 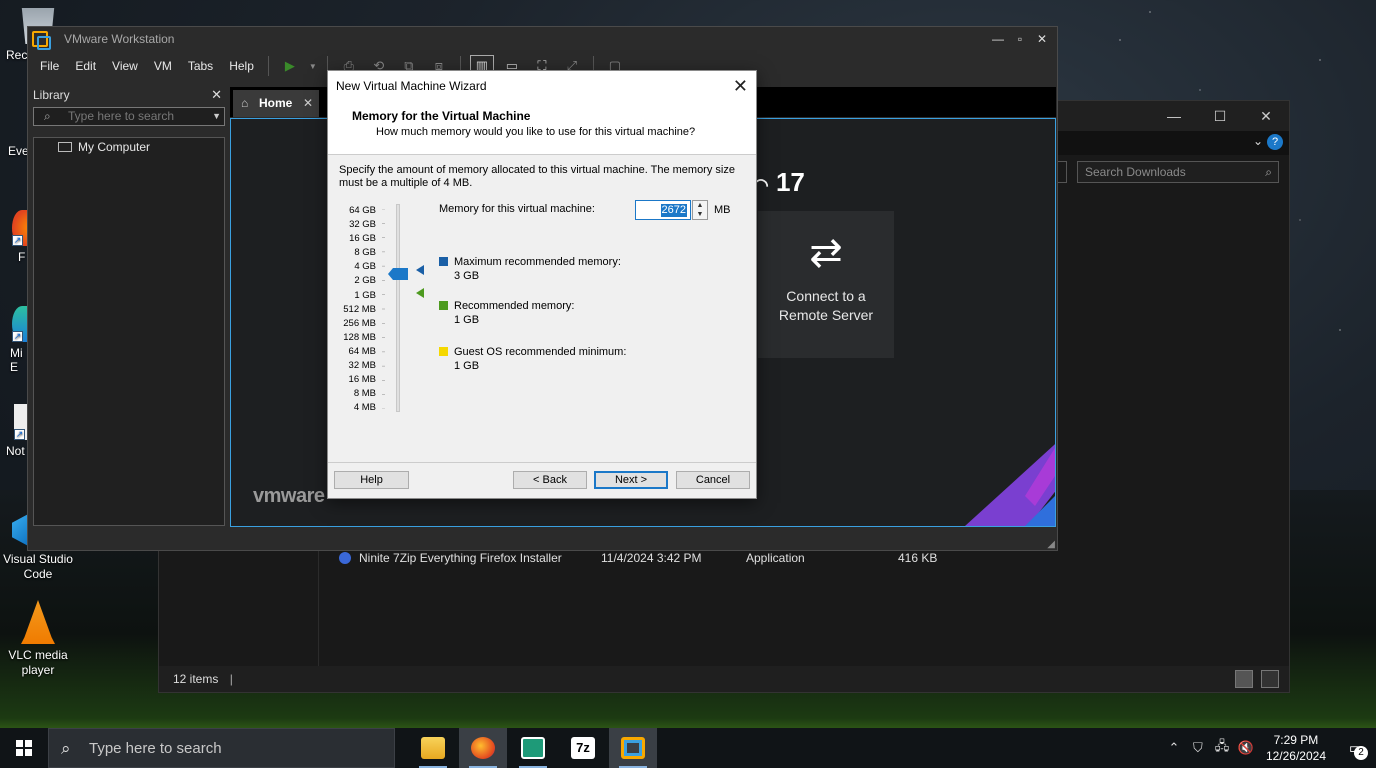 What do you see at coordinates (85, 66) in the screenshot?
I see `menu-edit: Edit` at bounding box center [85, 66].